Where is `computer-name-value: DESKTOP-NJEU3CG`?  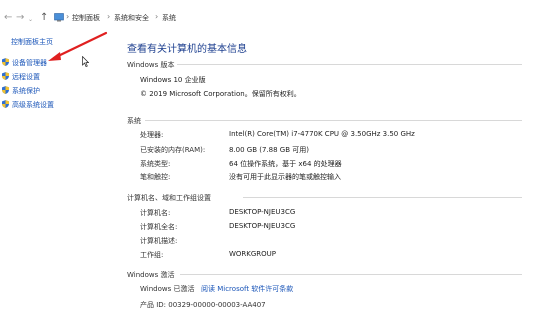 computer-name-value: DESKTOP-NJEU3CG is located at coordinates (262, 212).